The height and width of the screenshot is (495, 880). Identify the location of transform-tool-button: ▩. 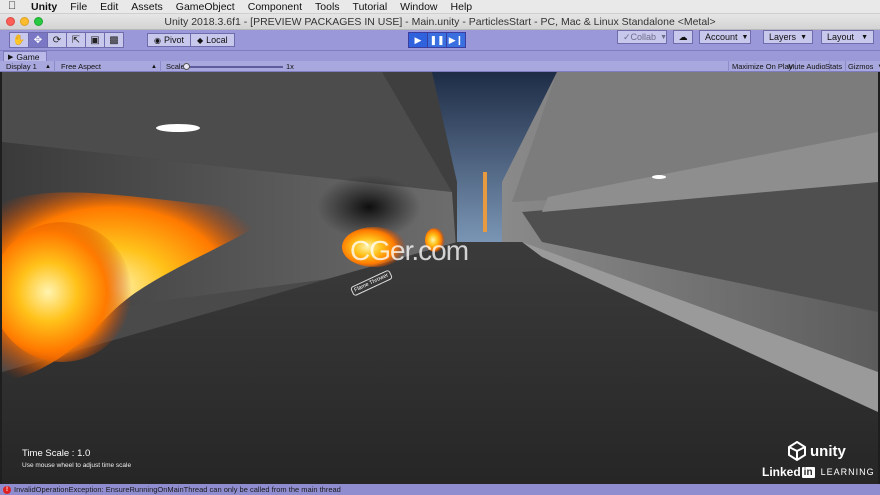
(114, 40).